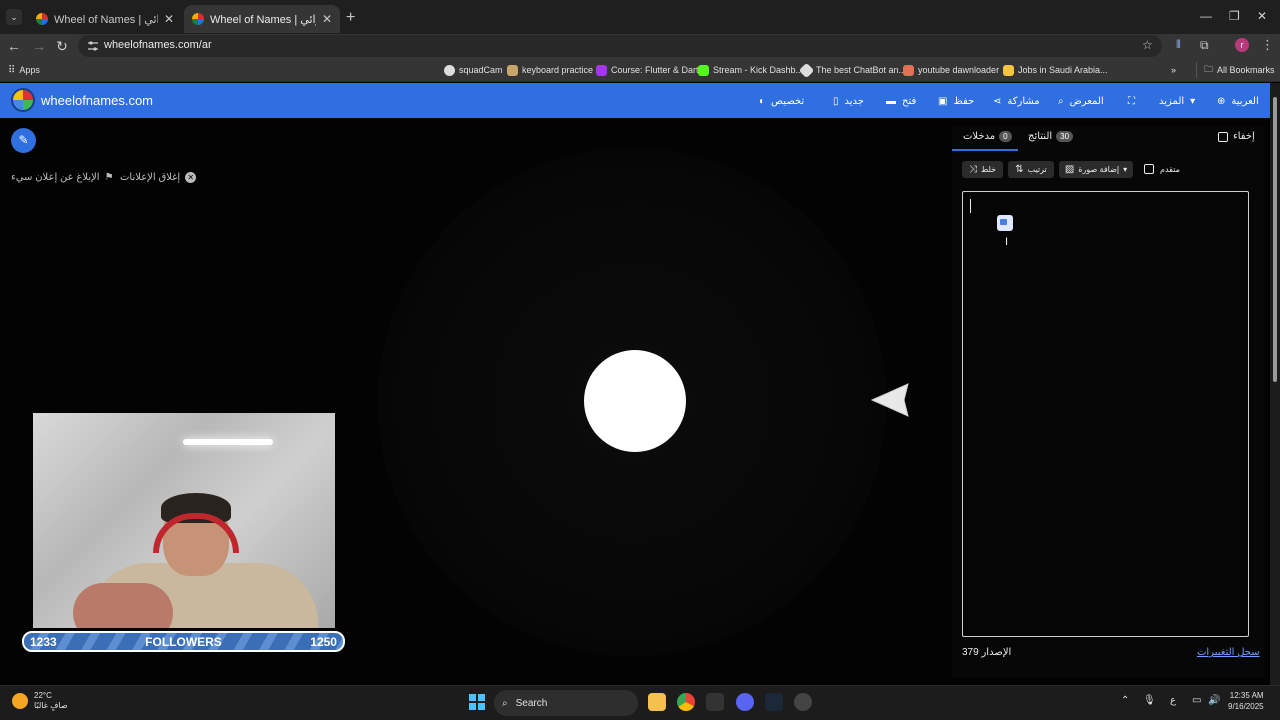 The image size is (1280, 720). Describe the element at coordinates (774, 702) in the screenshot. I see `steam-icon` at that location.